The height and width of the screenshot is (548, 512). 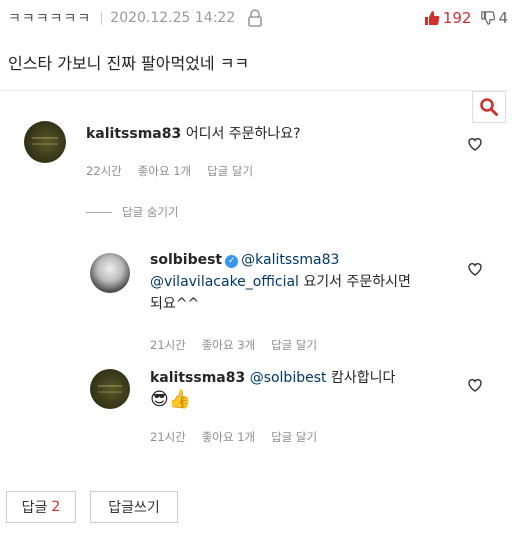 I want to click on lock-icon, so click(x=255, y=18).